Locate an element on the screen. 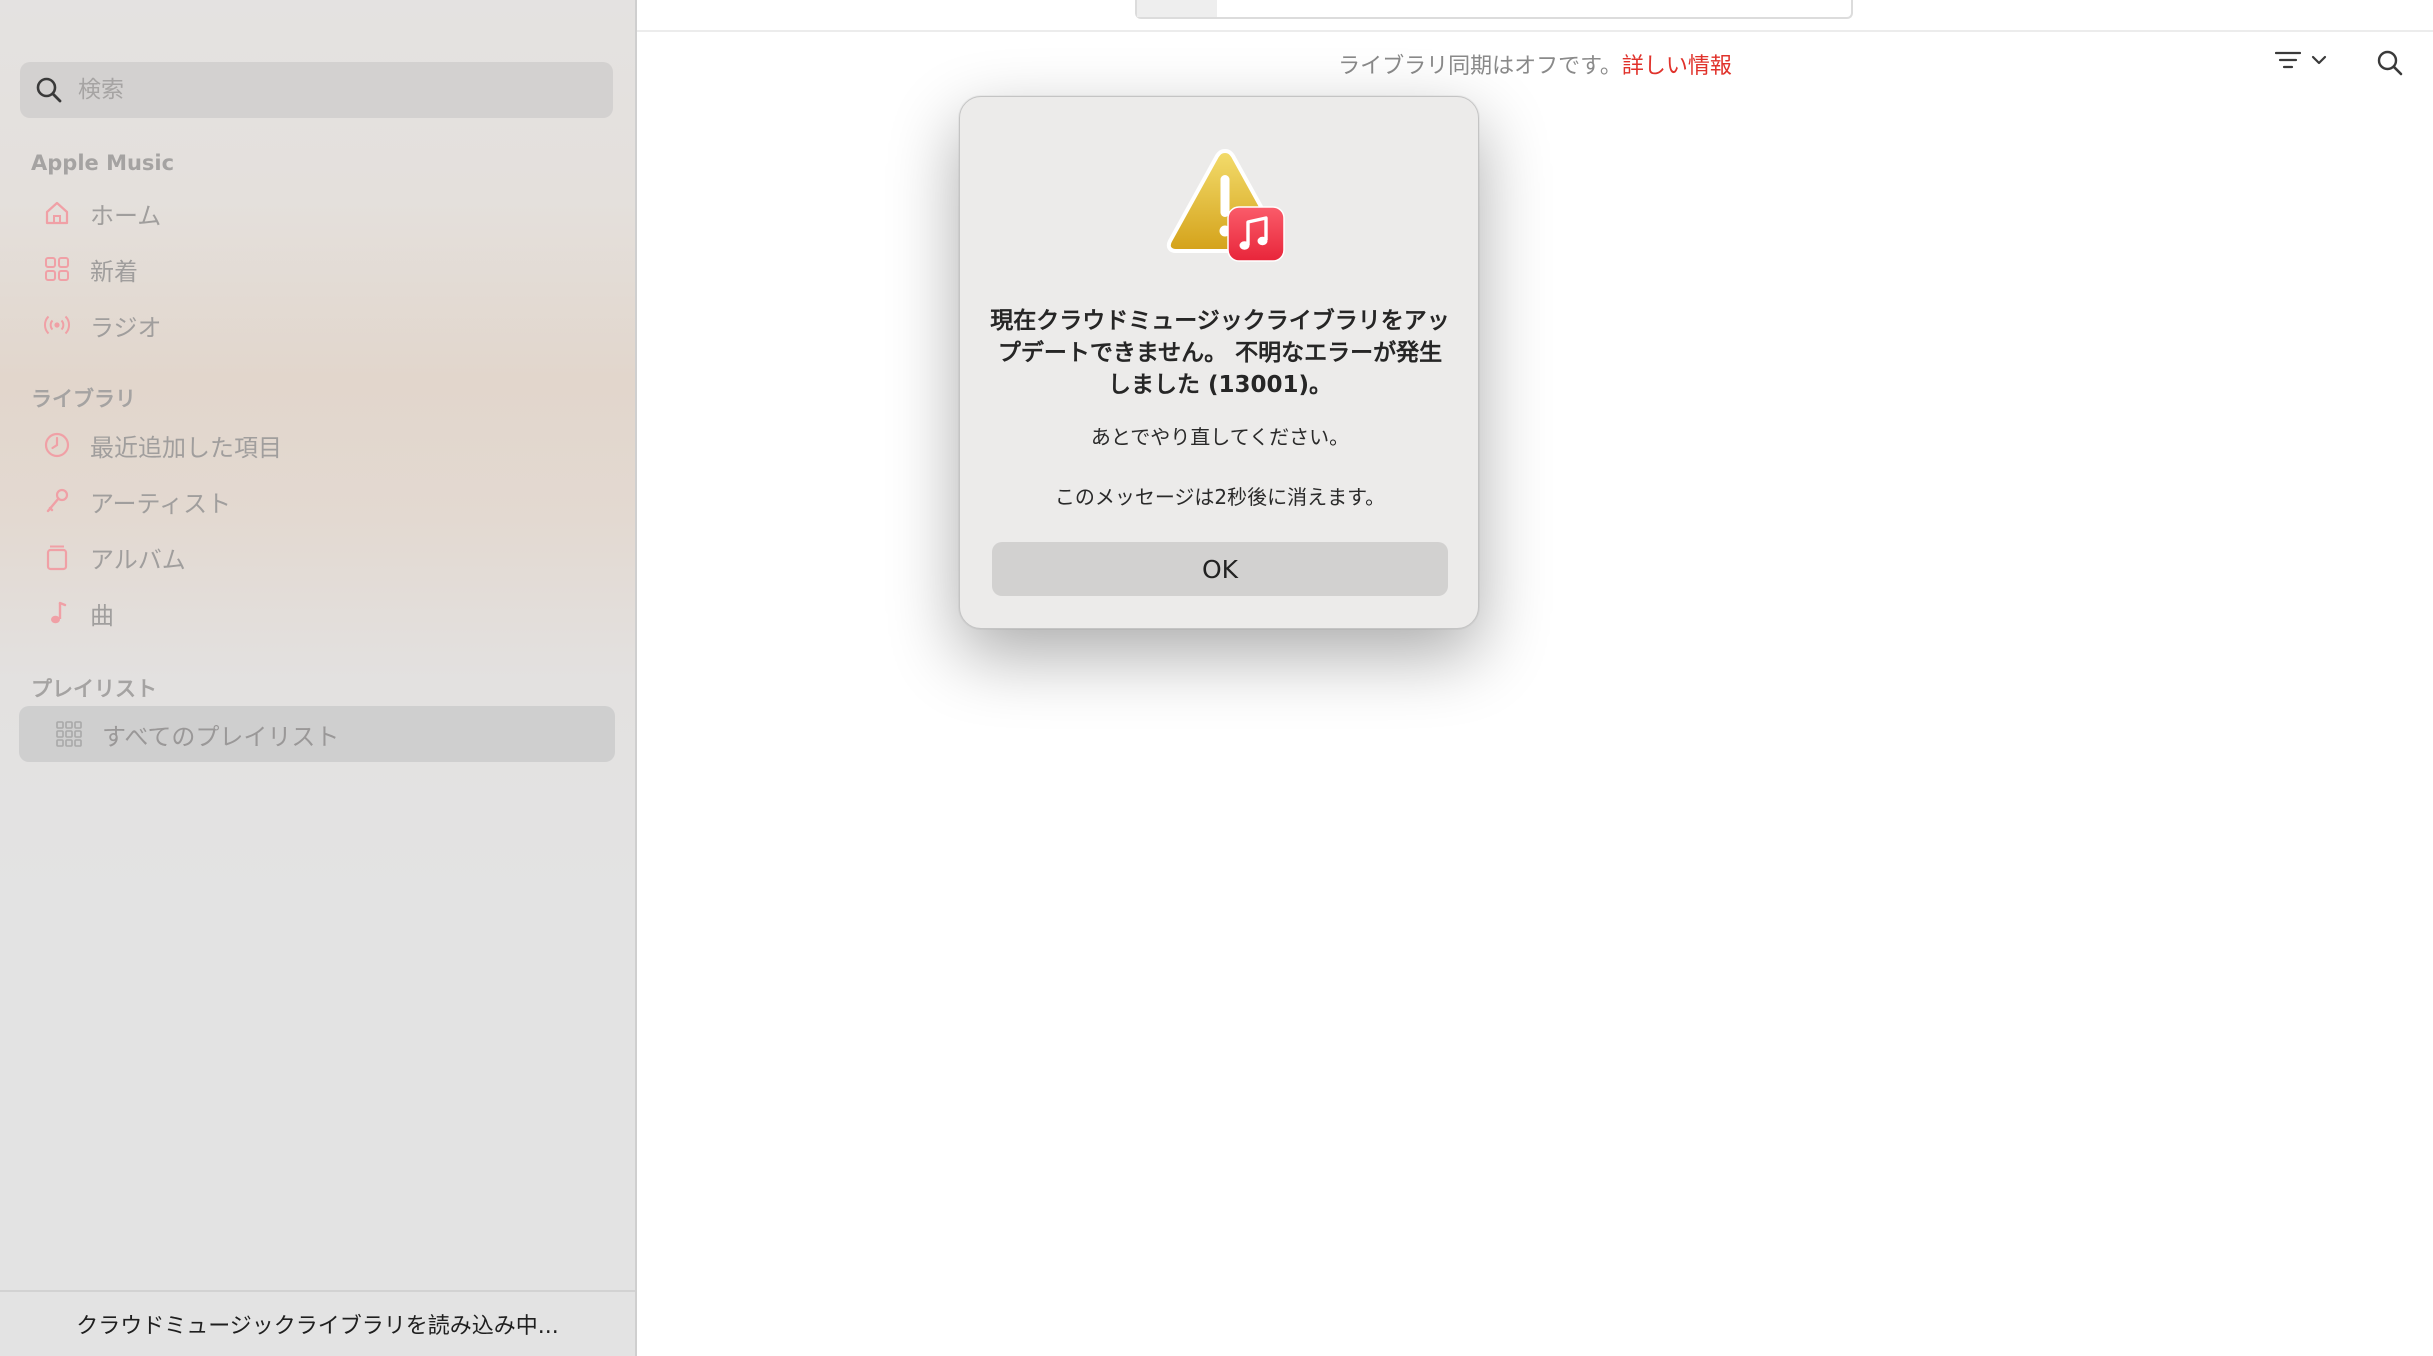 This screenshot has height=1356, width=2433. library-sync-notice: ライブラリ同期はオフです。詳しい情報 is located at coordinates (1535, 64).